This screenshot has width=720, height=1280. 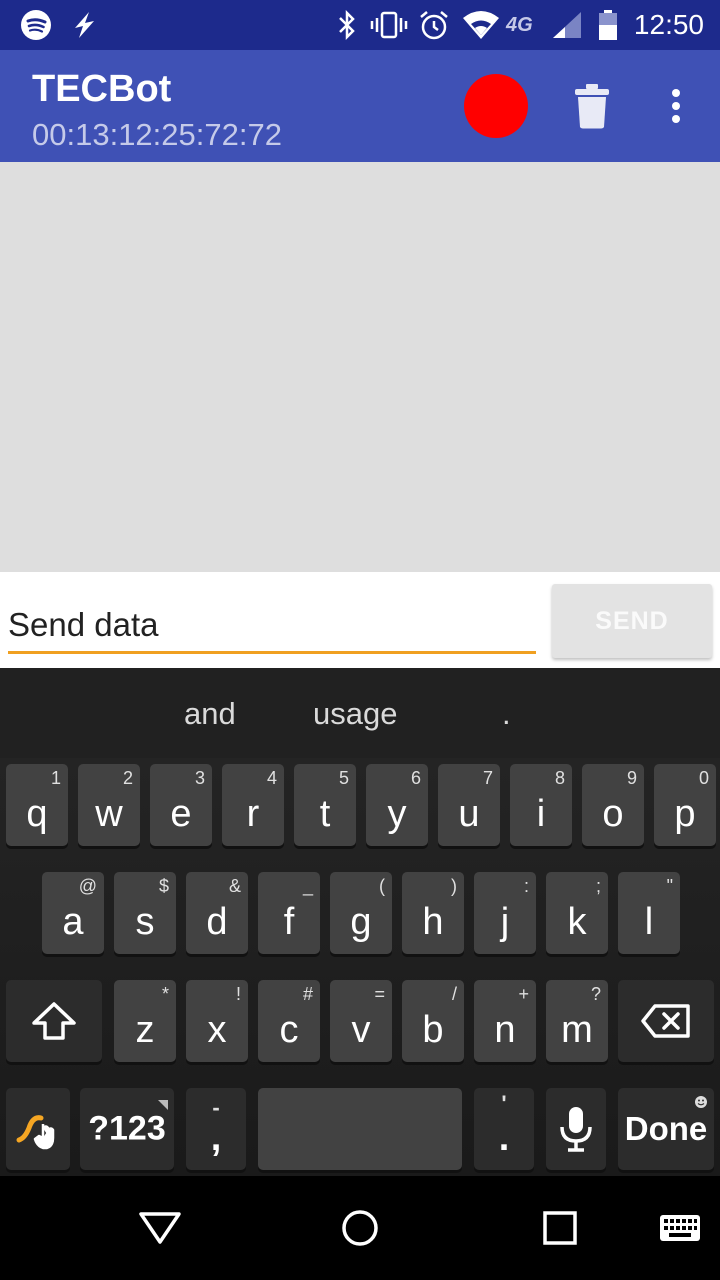 What do you see at coordinates (325, 805) in the screenshot?
I see `key-t: 5t` at bounding box center [325, 805].